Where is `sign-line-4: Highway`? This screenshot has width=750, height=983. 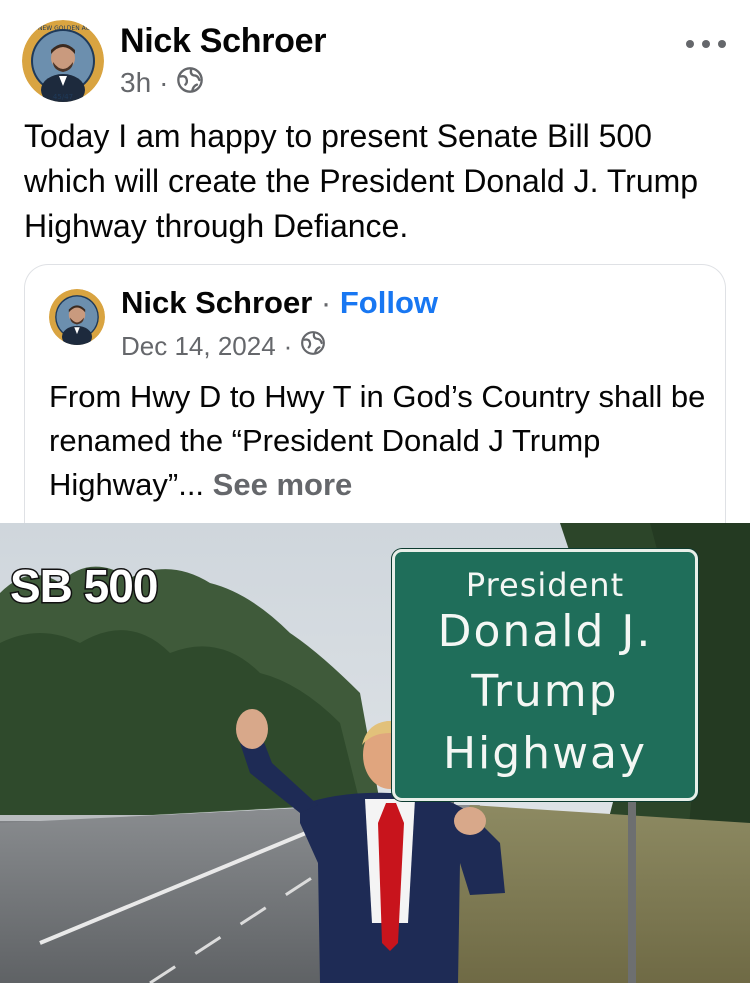
sign-line-4: Highway is located at coordinates (545, 753).